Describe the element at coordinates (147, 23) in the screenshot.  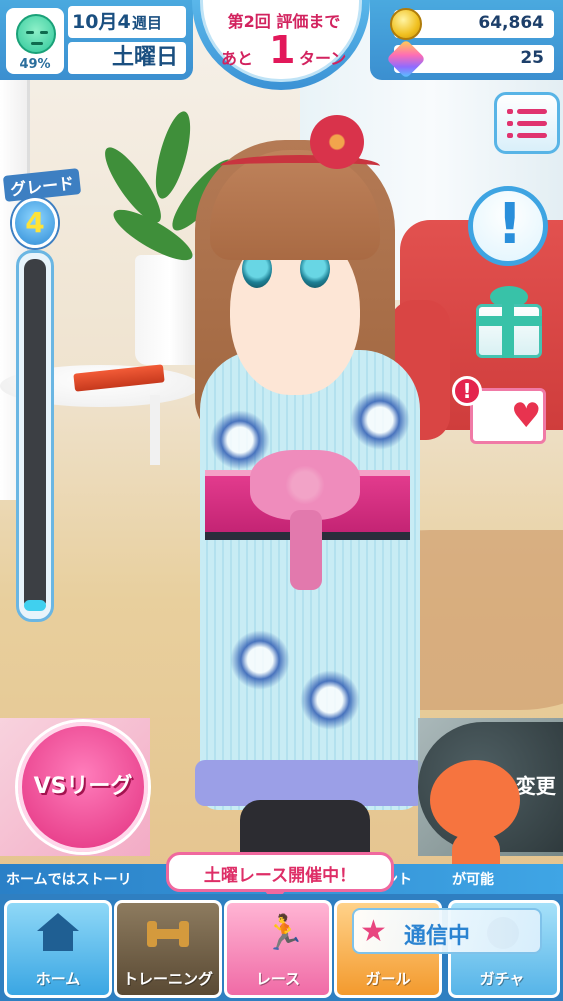
I see `date-week: 週目` at that location.